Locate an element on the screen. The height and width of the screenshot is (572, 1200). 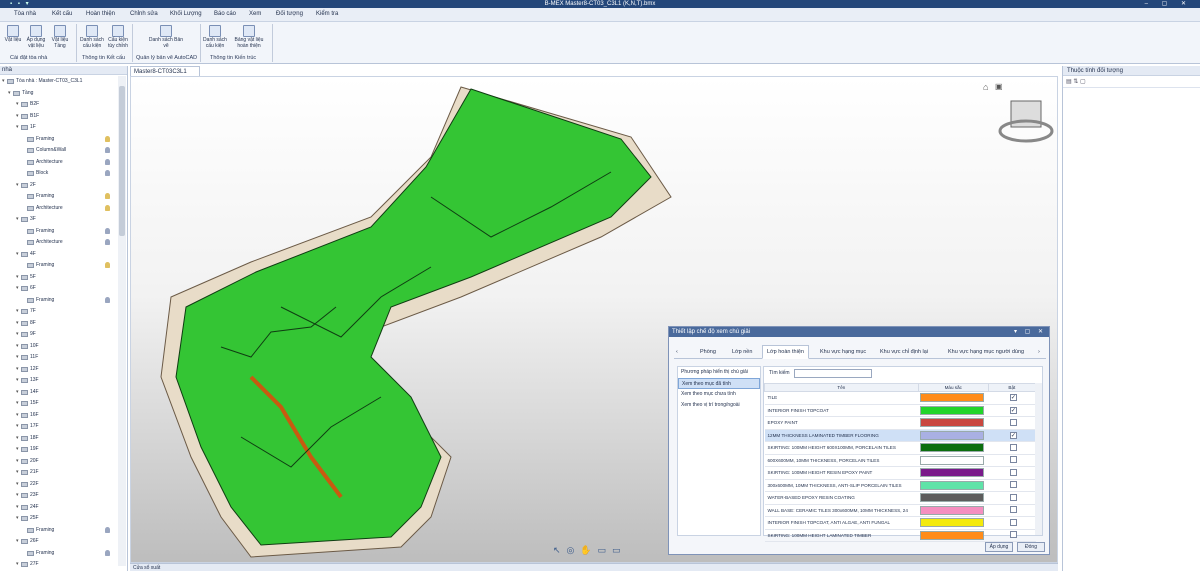
mode-calculated: Xem theo mục đã tính is located at coordinates (719, 383).